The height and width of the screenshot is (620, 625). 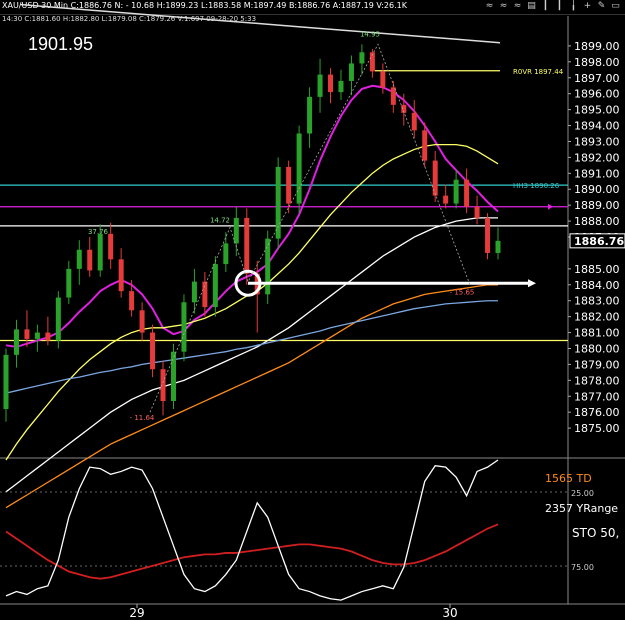 What do you see at coordinates (260, 23) in the screenshot?
I see `envelope-top` at bounding box center [260, 23].